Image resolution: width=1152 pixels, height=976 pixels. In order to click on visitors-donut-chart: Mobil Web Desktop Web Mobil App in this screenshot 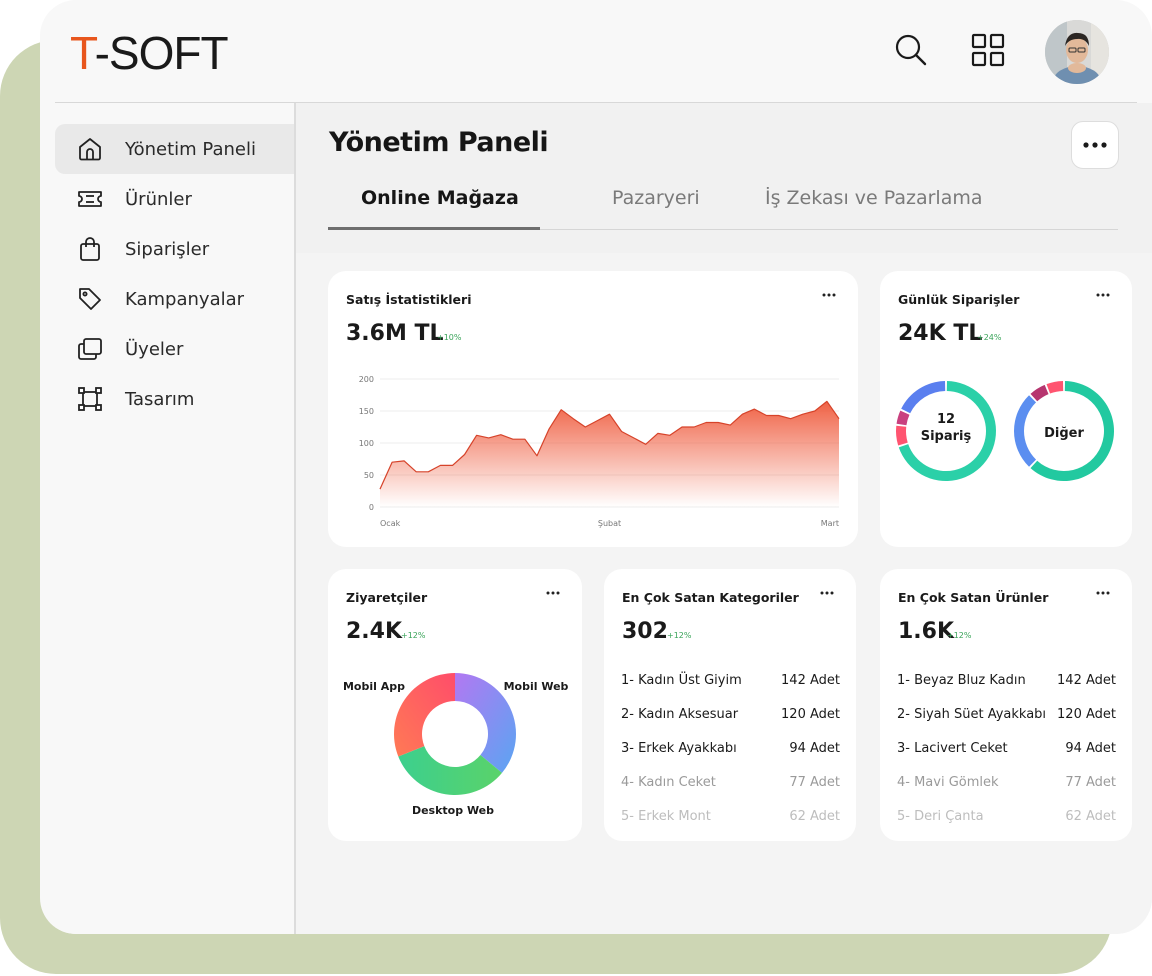, I will do `click(456, 745)`.